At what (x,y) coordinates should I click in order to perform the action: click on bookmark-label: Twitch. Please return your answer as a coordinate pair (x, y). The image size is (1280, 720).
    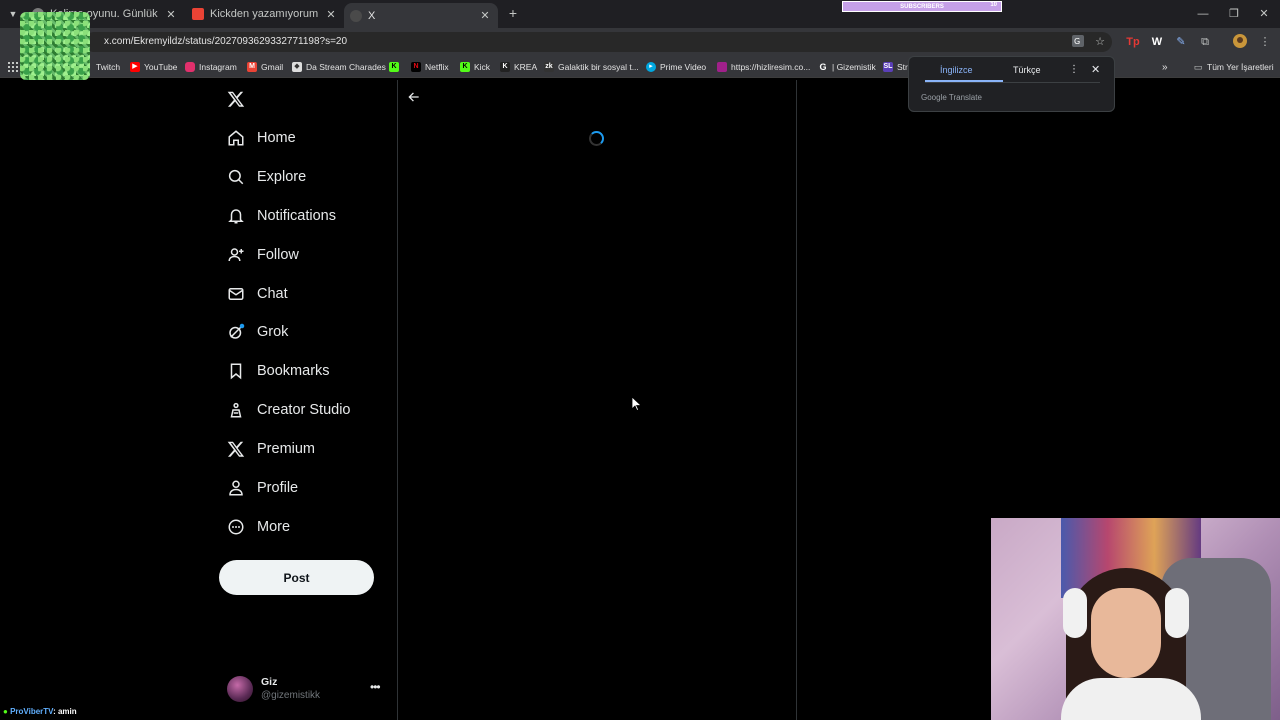
    Looking at the image, I should click on (108, 67).